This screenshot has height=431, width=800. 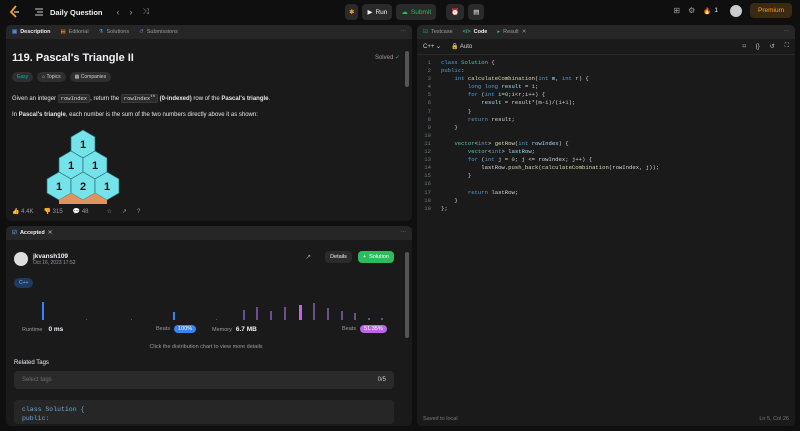 What do you see at coordinates (31, 32) in the screenshot?
I see `tab-description: ▣ Description` at bounding box center [31, 32].